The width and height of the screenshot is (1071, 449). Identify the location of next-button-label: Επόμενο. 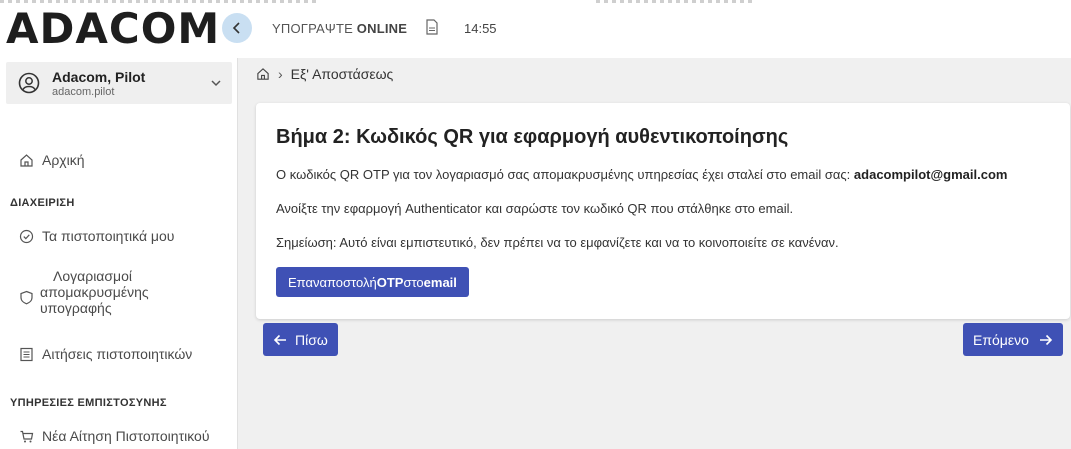
(1001, 339).